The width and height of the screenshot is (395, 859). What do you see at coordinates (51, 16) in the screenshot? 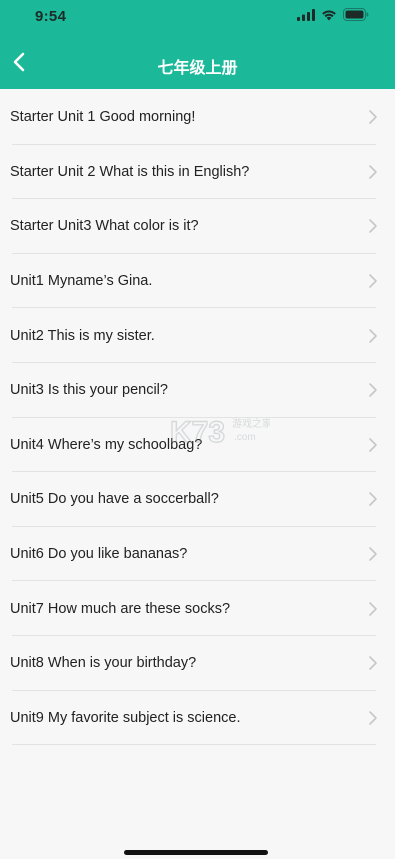
I see `status-time: 9:54` at bounding box center [51, 16].